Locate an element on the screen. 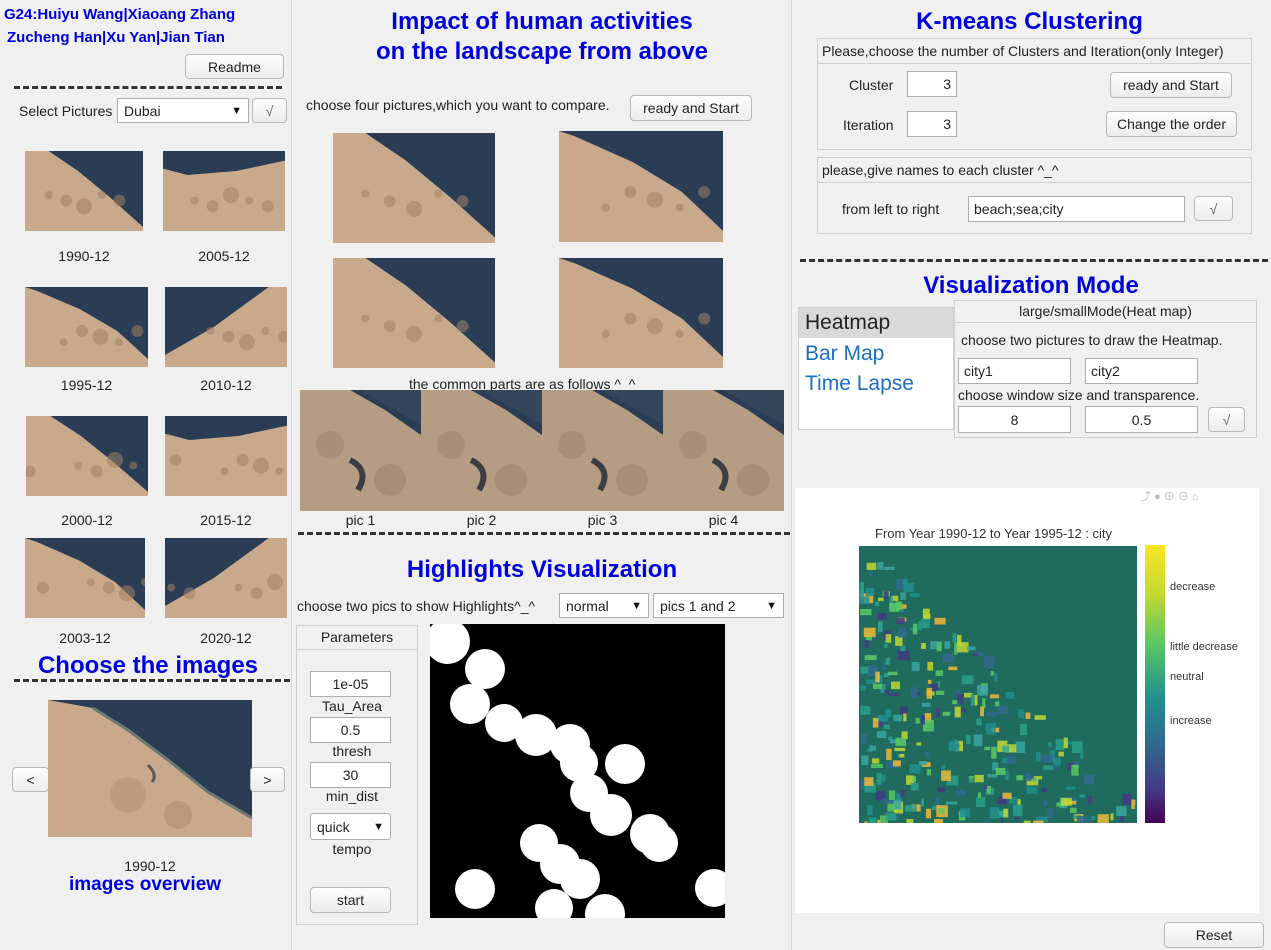 Image resolution: width=1271 pixels, height=950 pixels. images-overview-title: images overview is located at coordinates (145, 884).